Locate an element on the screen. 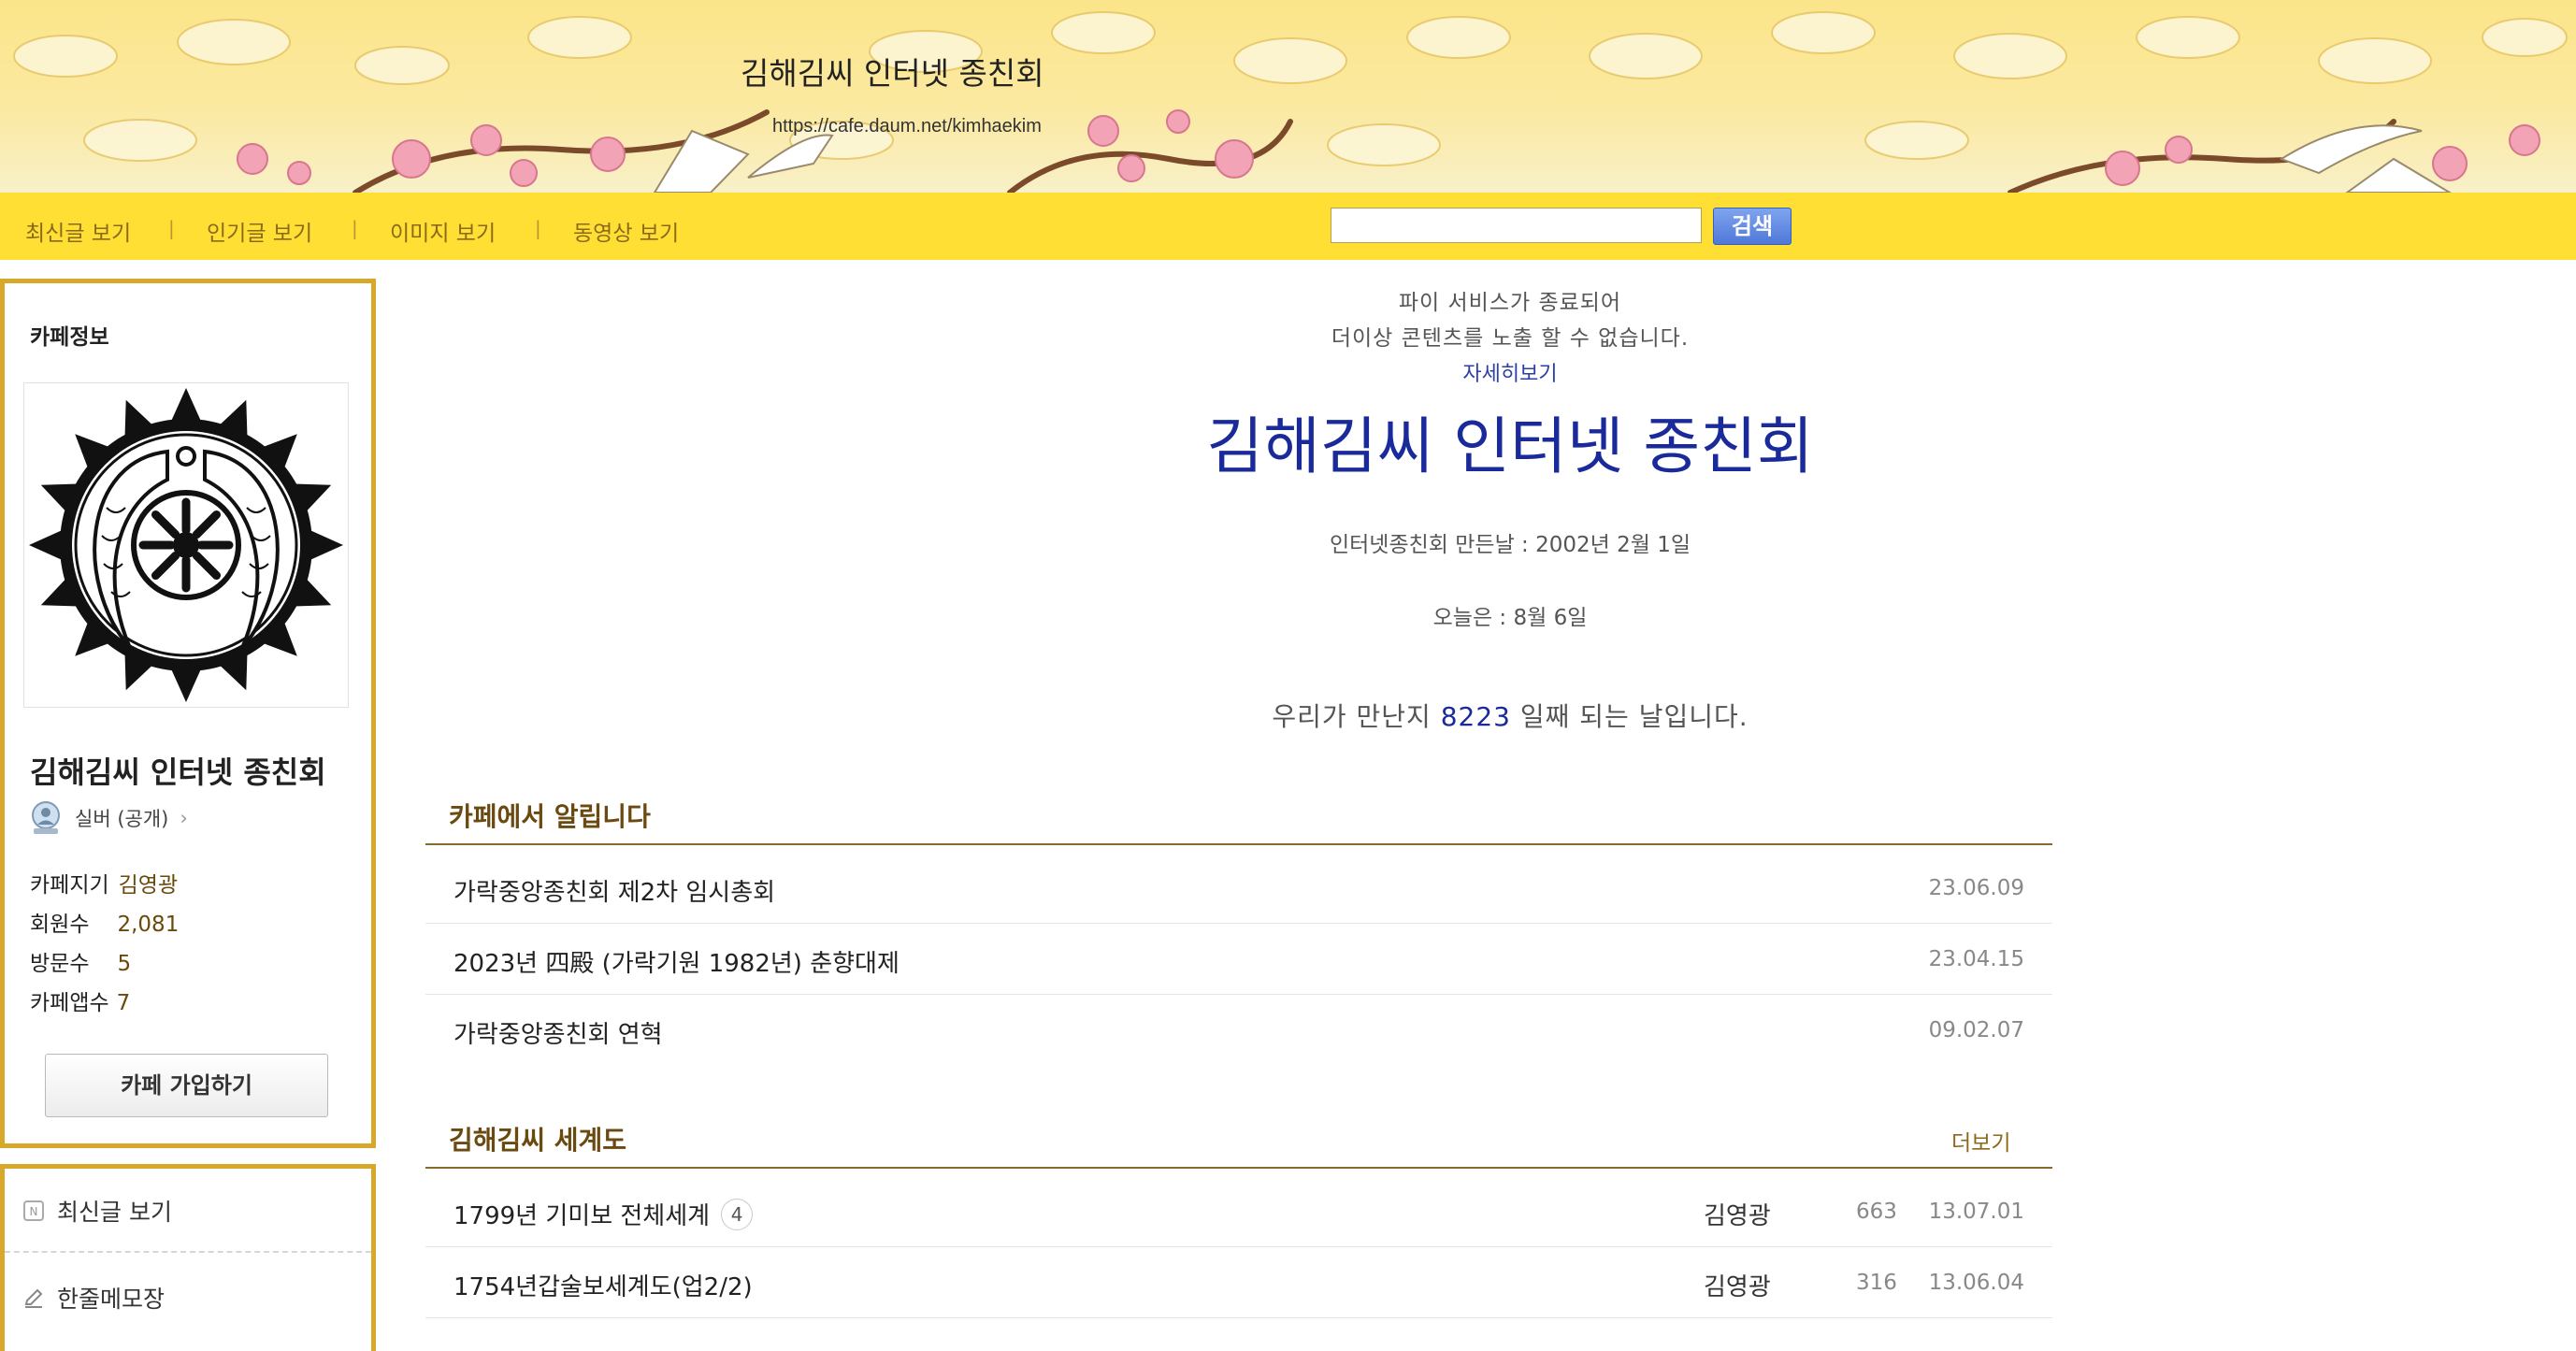 This screenshot has width=2576, height=1351. stat-members: 회원수 2,081 is located at coordinates (105, 922).